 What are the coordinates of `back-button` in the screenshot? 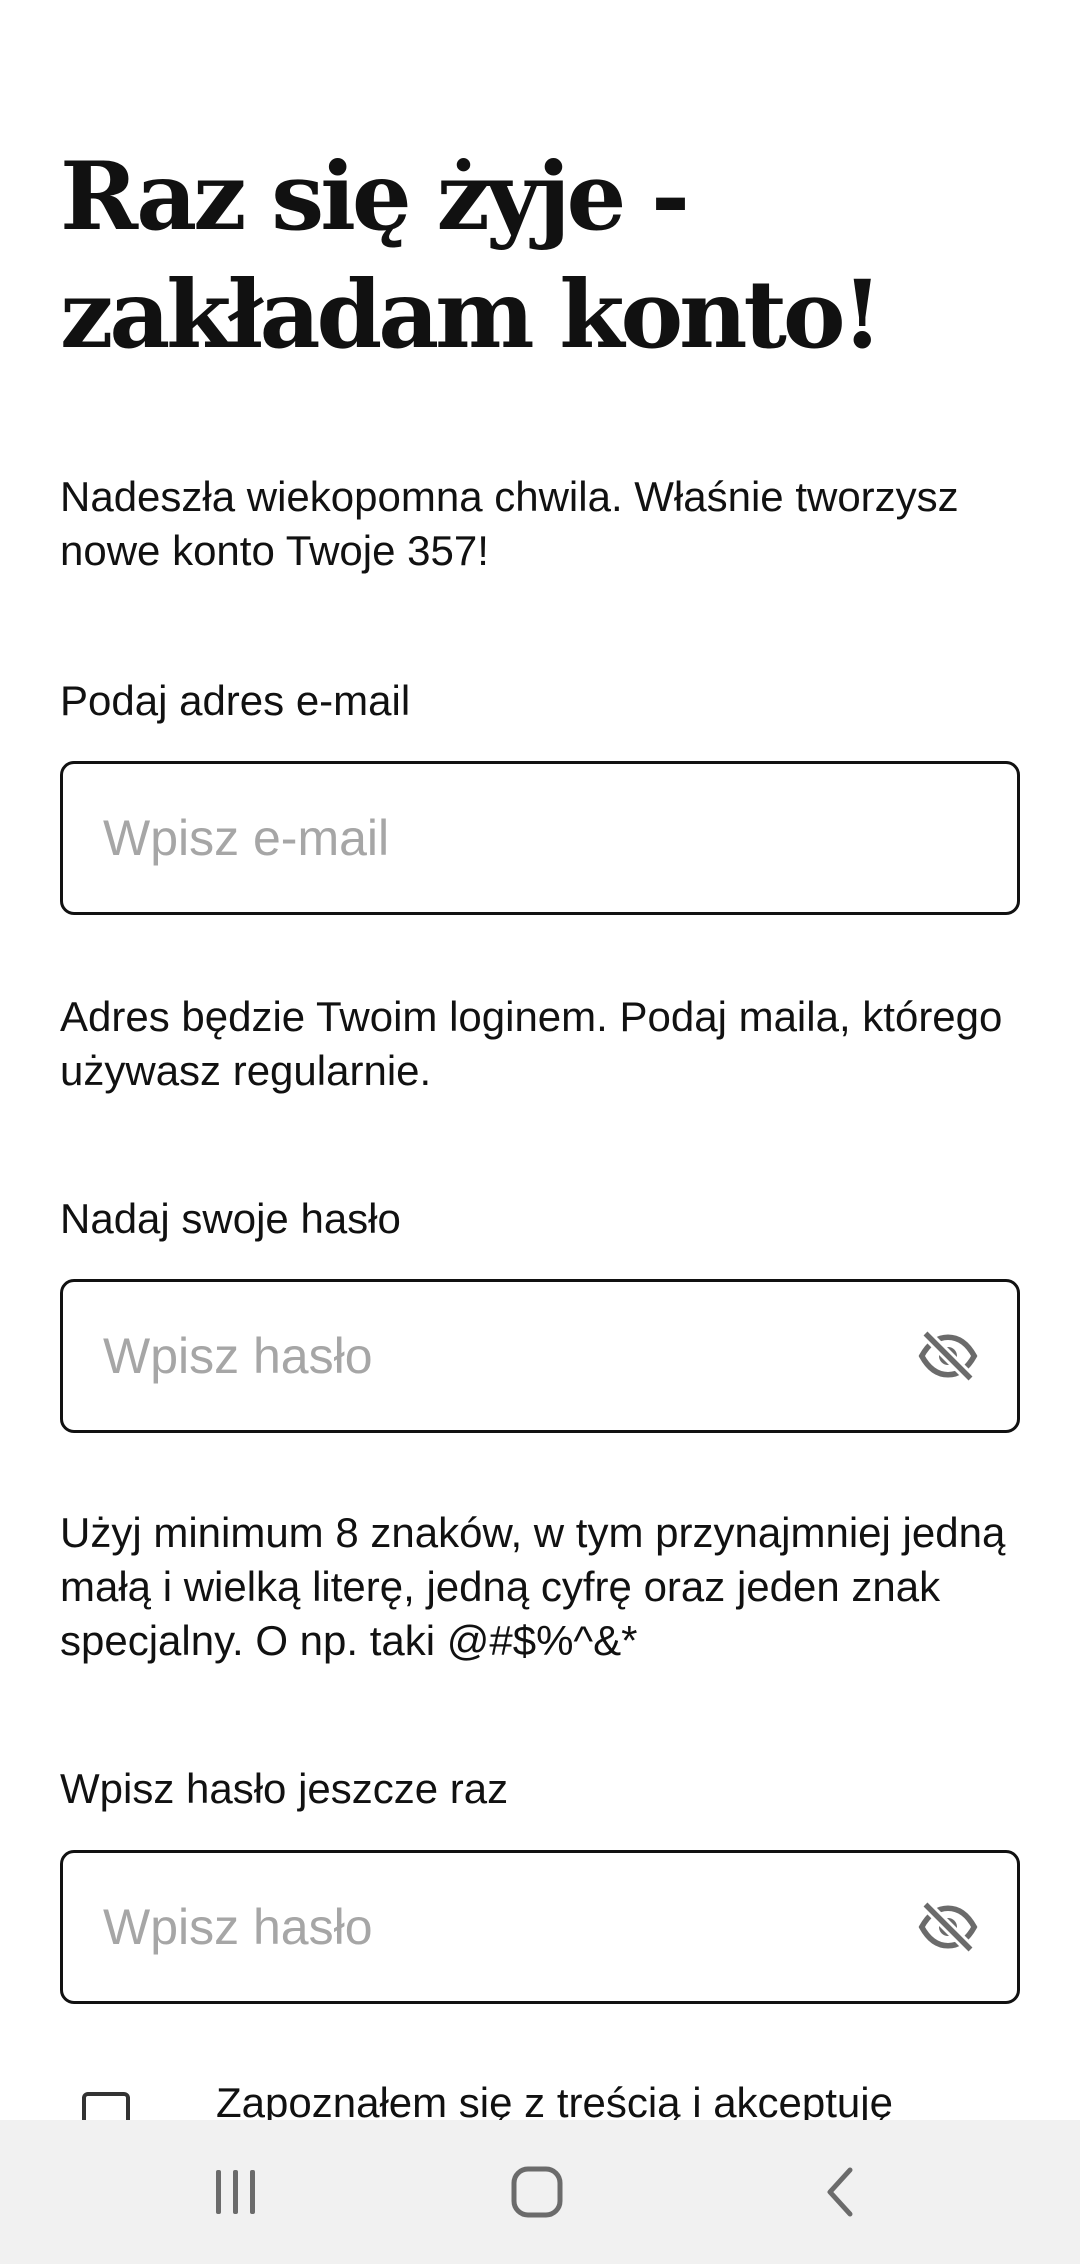 It's located at (840, 2192).